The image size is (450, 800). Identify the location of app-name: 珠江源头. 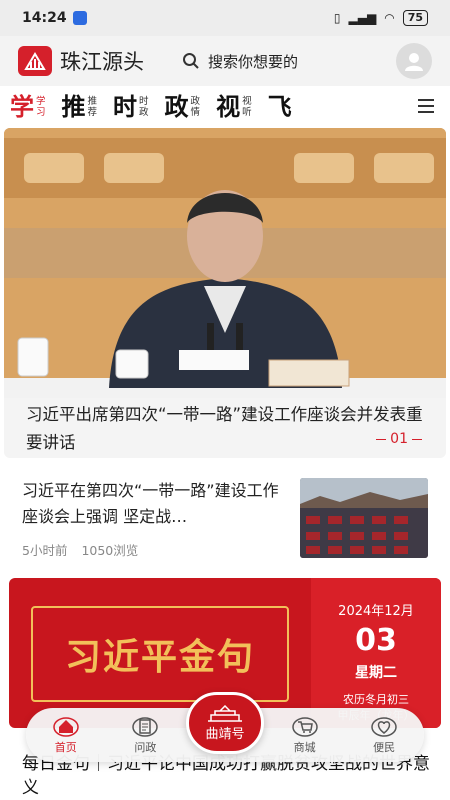
(102, 62).